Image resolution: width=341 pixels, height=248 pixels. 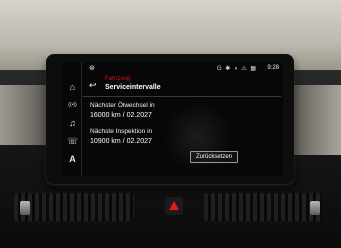 What do you see at coordinates (315, 208) in the screenshot?
I see `vent-knob-right` at bounding box center [315, 208].